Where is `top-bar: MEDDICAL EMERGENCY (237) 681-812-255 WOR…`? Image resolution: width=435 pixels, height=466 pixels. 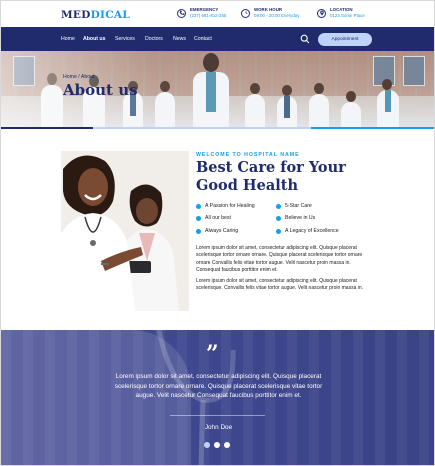
top-bar: MEDDICAL EMERGENCY (237) 681-812-255 WOR… is located at coordinates (217, 14).